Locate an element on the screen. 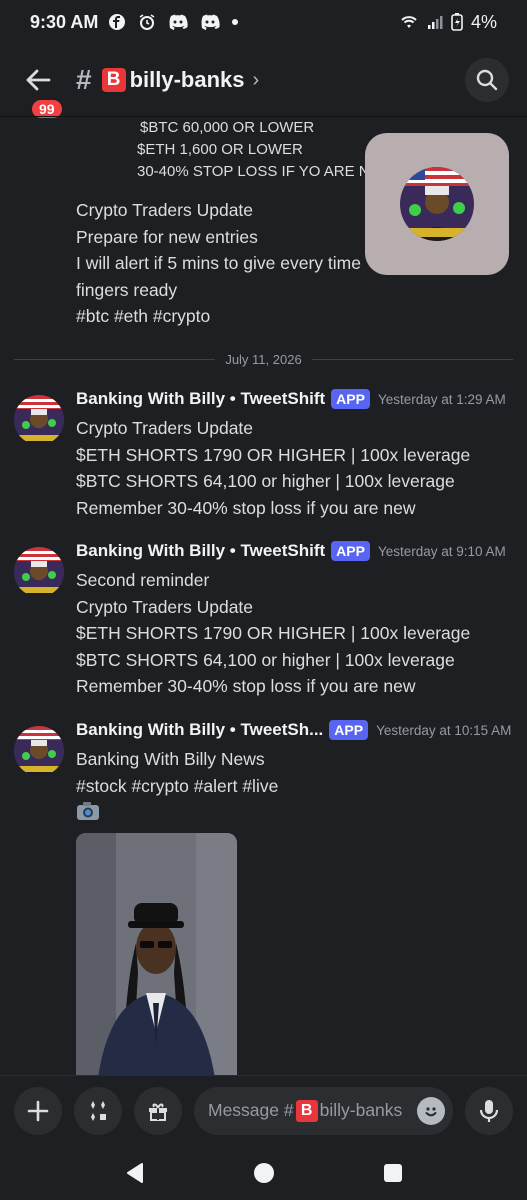  plus-icon is located at coordinates (38, 1110).